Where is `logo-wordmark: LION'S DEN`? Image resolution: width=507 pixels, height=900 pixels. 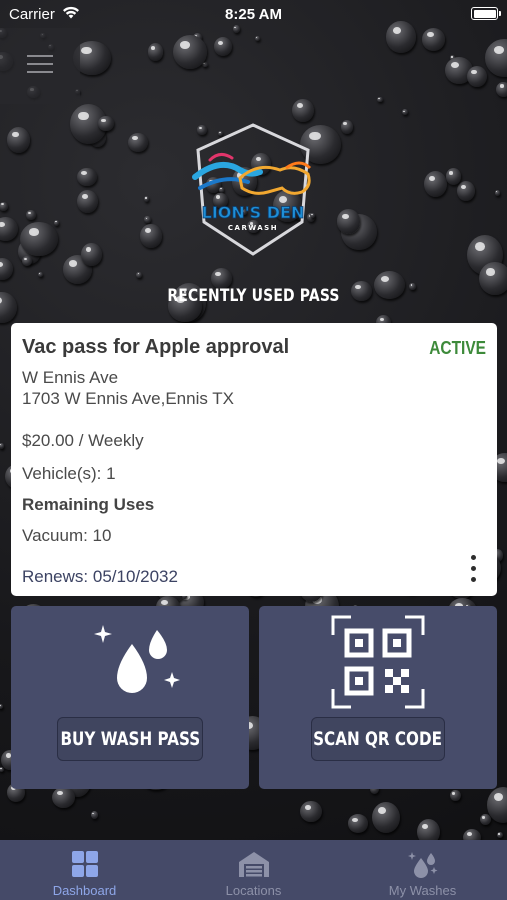
logo-wordmark: LION'S DEN is located at coordinates (253, 212).